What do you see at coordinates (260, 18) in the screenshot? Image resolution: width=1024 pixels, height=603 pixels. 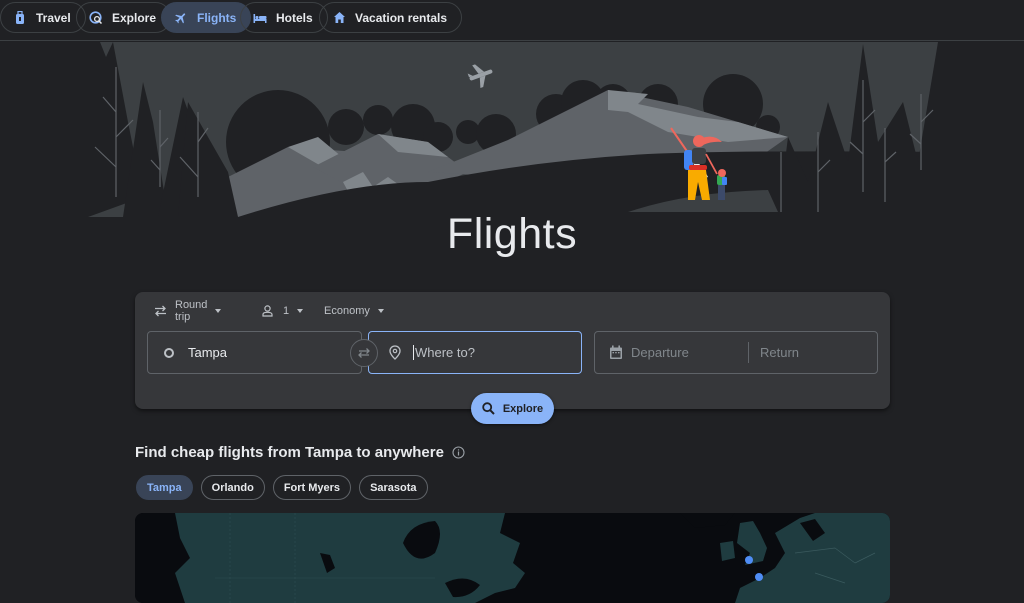 I see `bed-icon` at bounding box center [260, 18].